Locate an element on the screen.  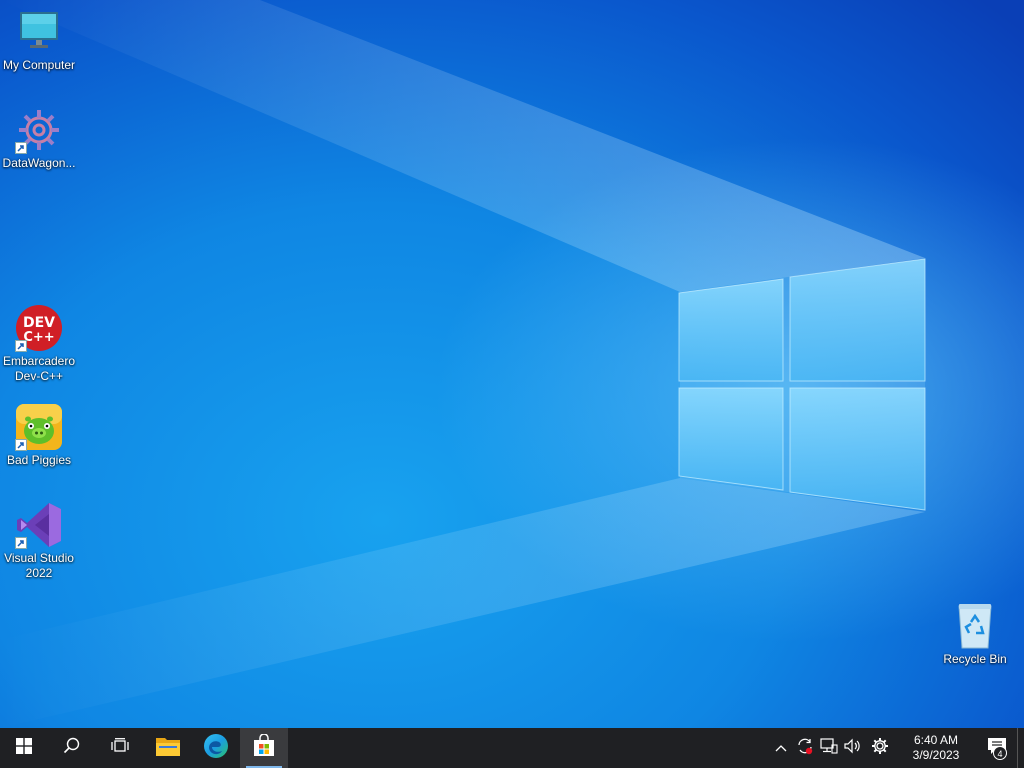
network-icon is located at coordinates (829, 748).